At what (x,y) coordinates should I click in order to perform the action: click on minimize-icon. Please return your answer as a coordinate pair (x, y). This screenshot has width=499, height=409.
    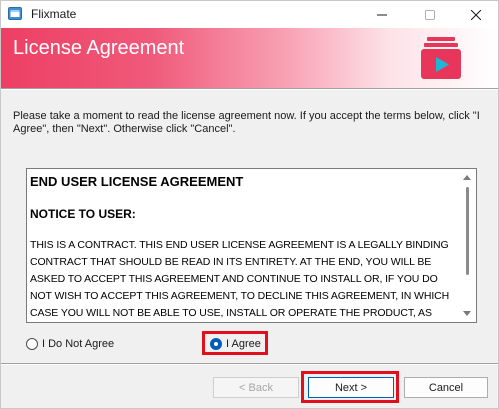
    Looking at the image, I should click on (382, 14).